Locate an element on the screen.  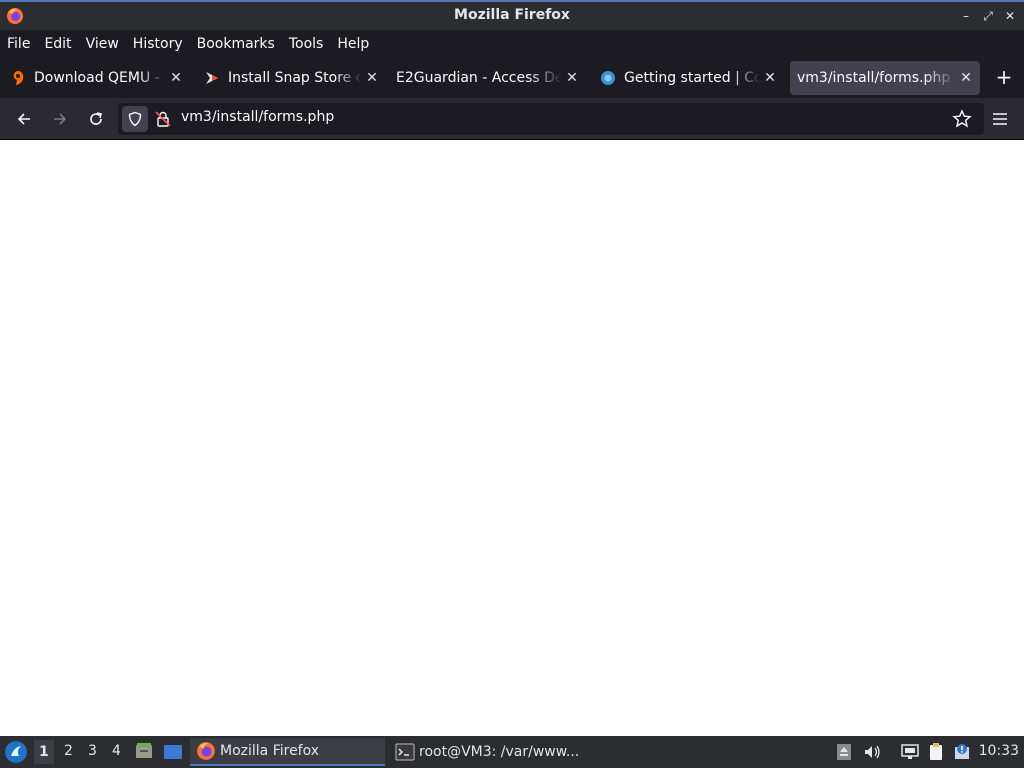
eject-icon is located at coordinates (844, 752).